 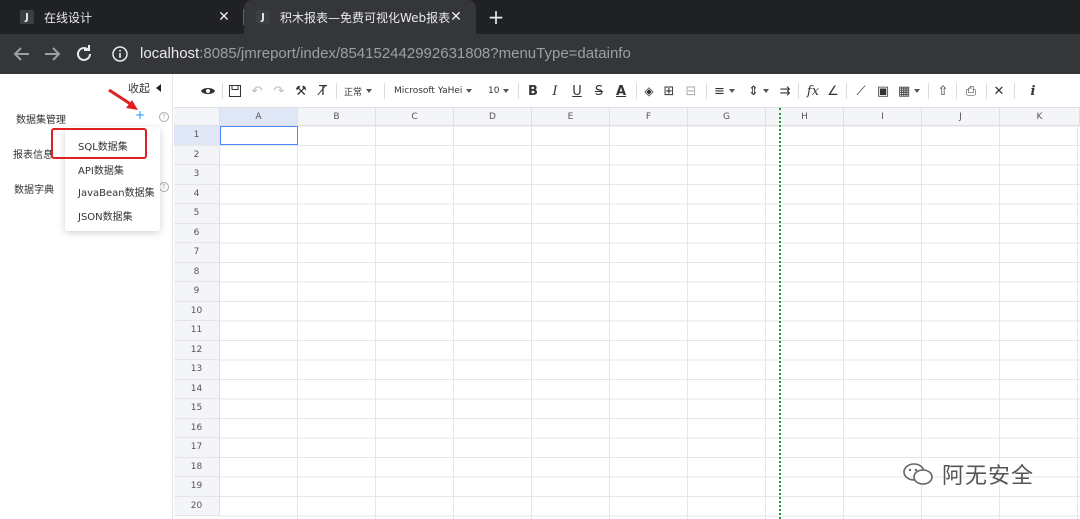 What do you see at coordinates (731, 91) in the screenshot?
I see `chevron-down-icon` at bounding box center [731, 91].